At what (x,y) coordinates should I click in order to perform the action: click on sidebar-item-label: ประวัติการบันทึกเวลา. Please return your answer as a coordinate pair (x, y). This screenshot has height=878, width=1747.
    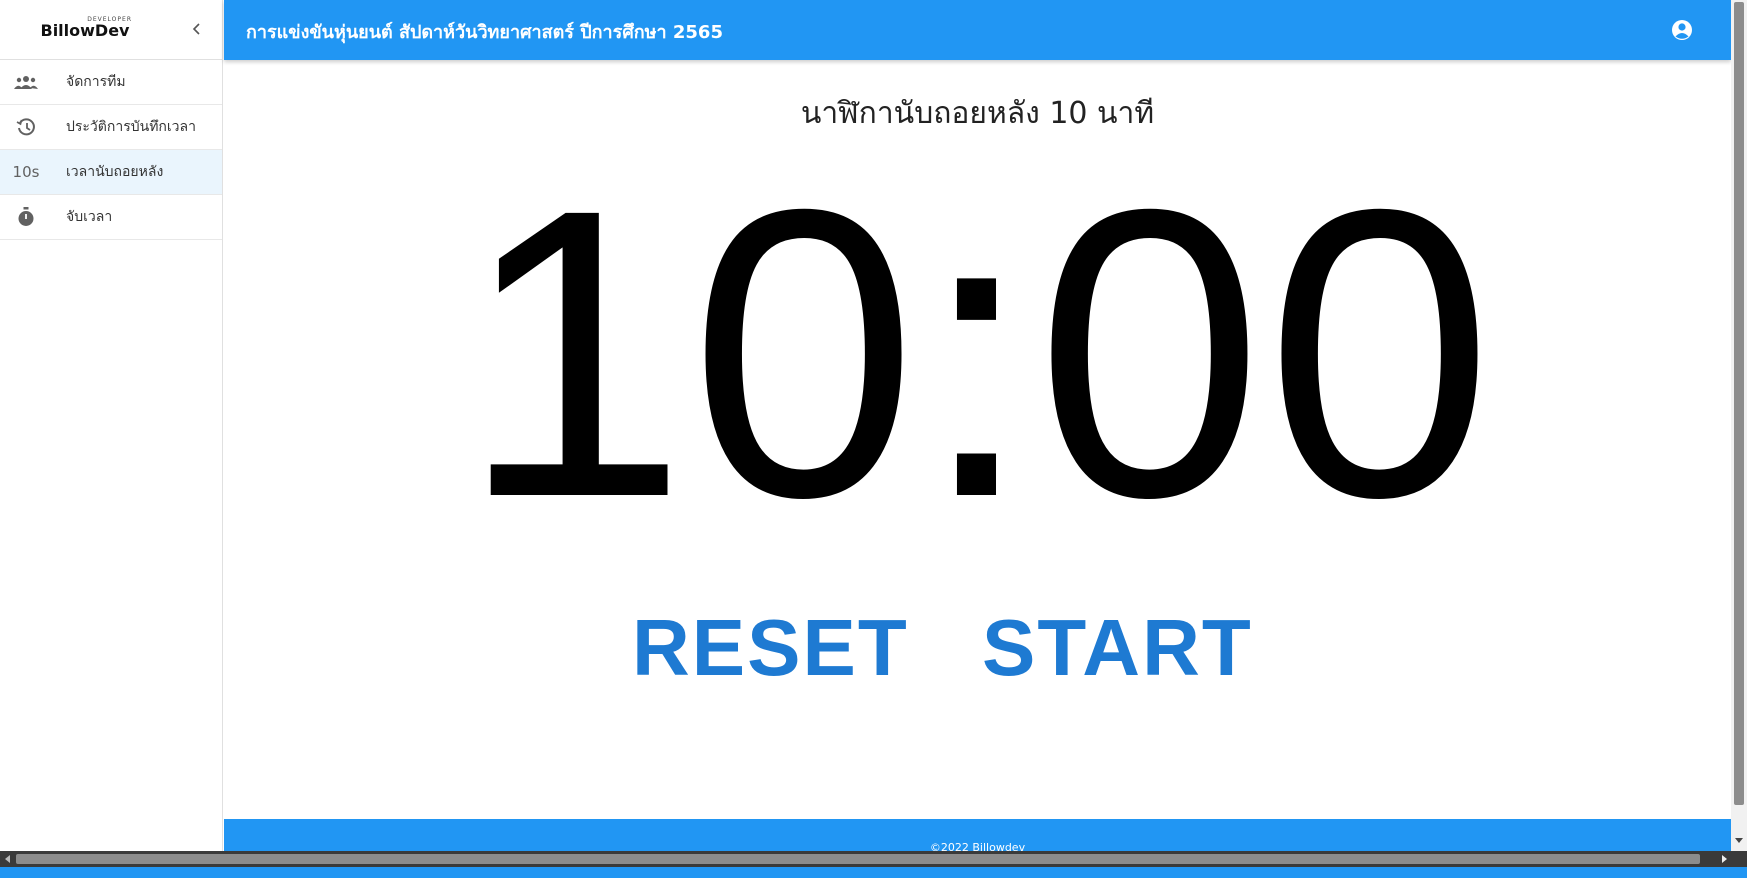
    Looking at the image, I should click on (131, 127).